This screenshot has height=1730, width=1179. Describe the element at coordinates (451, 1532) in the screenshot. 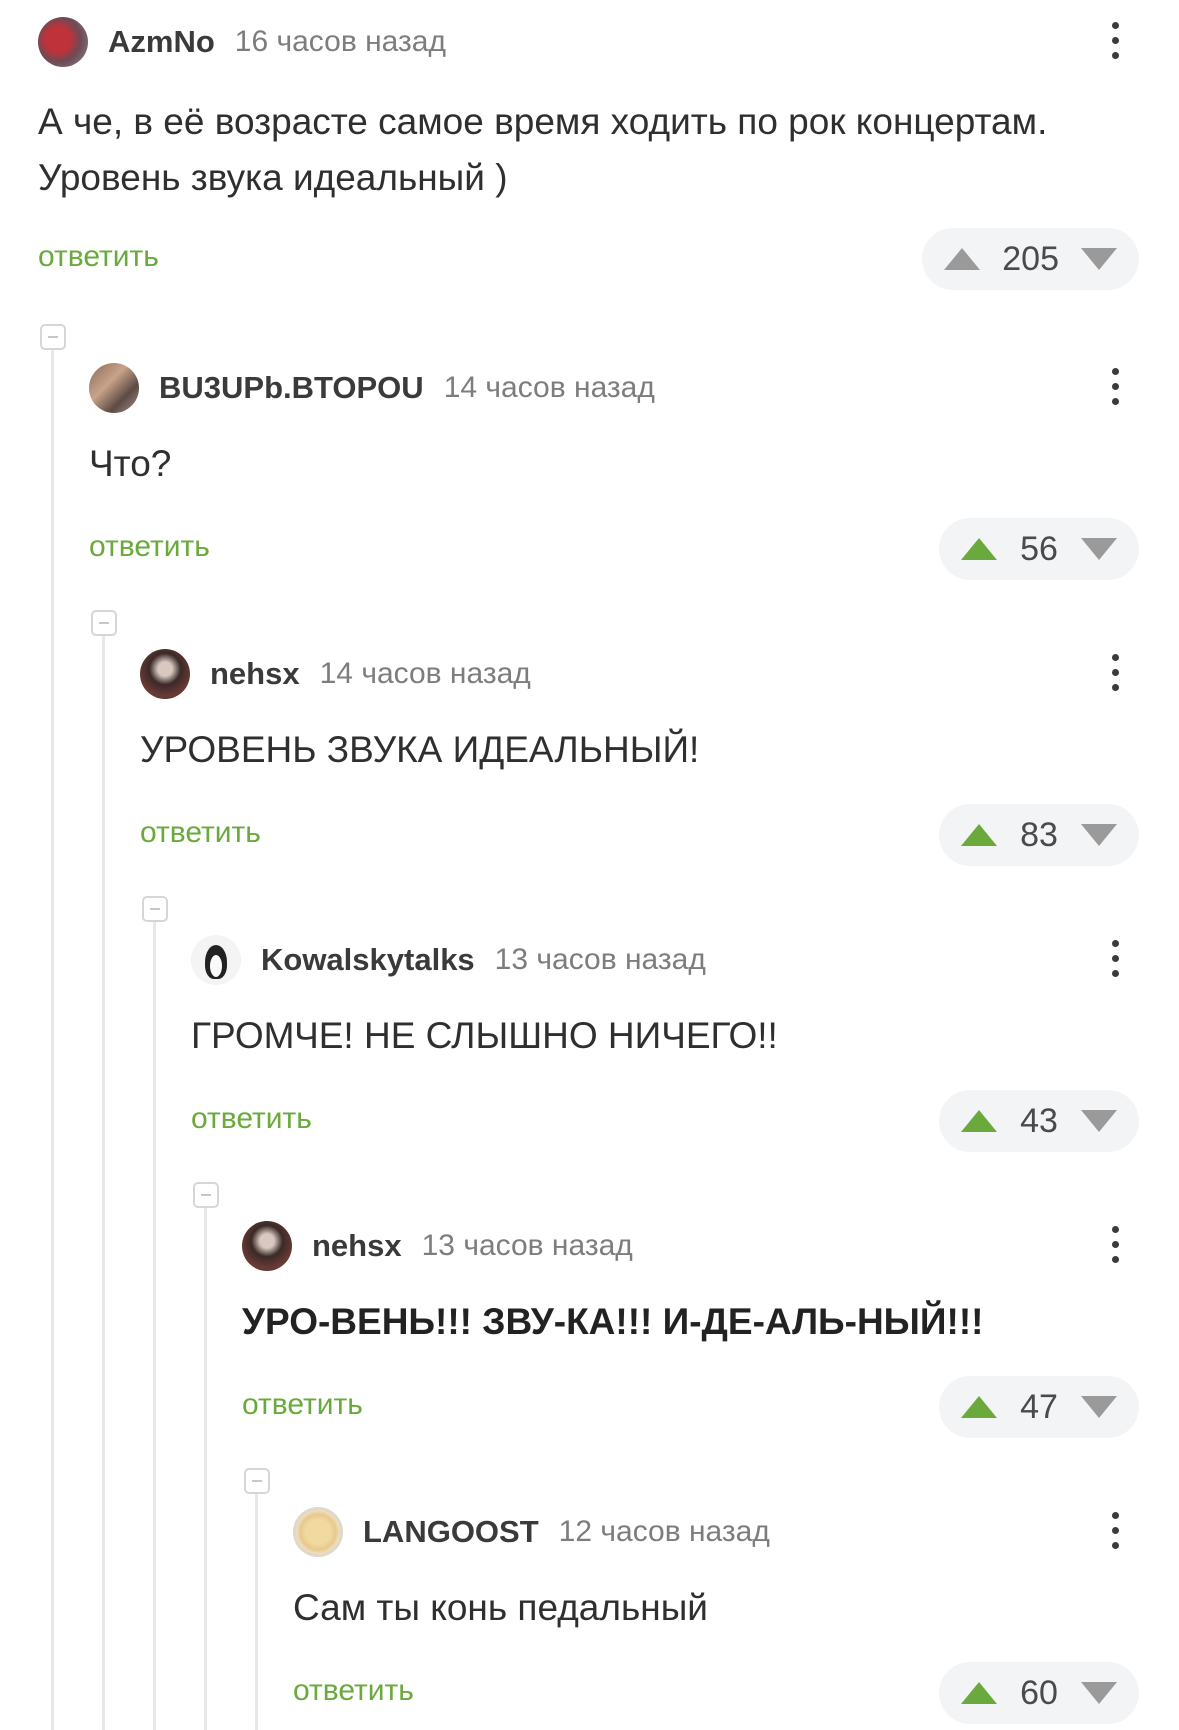

I see `username: LANGOOST` at that location.